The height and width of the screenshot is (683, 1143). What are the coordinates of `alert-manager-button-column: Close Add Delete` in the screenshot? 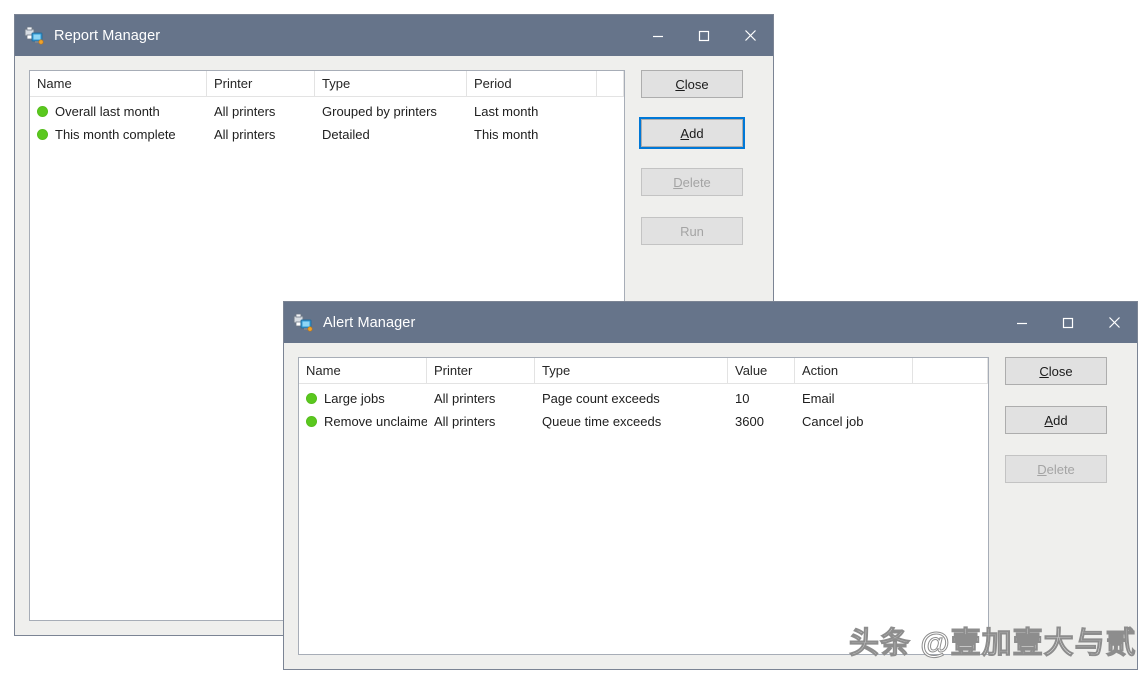 It's located at (1056, 506).